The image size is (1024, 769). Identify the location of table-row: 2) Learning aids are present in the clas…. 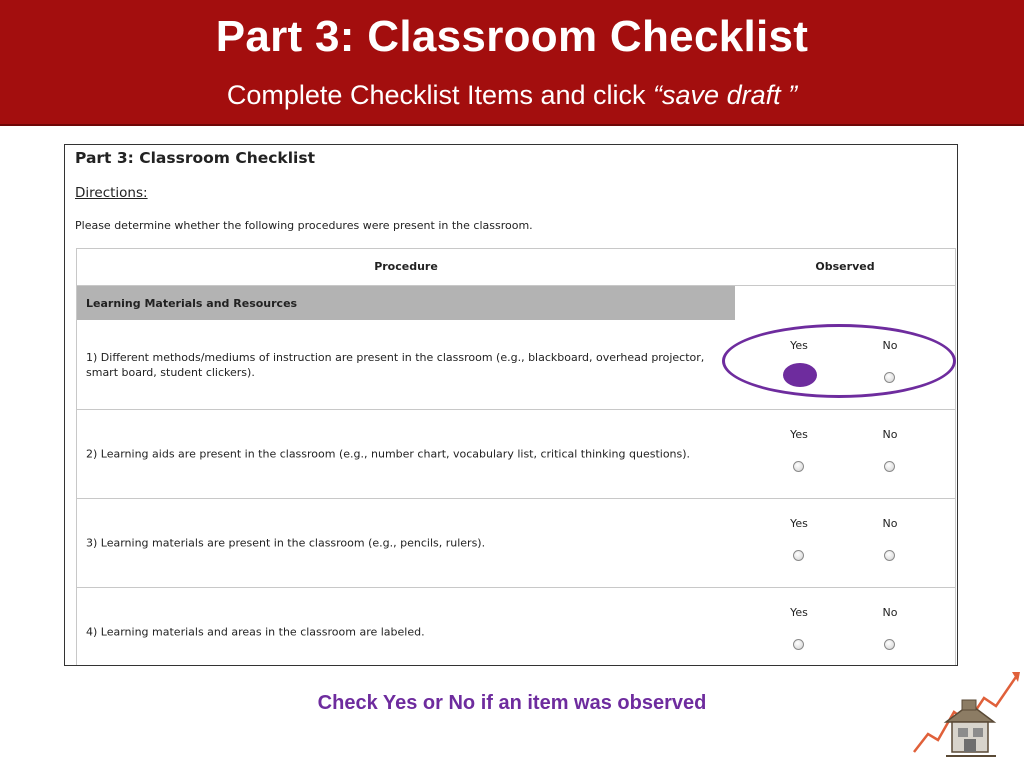
(516, 454).